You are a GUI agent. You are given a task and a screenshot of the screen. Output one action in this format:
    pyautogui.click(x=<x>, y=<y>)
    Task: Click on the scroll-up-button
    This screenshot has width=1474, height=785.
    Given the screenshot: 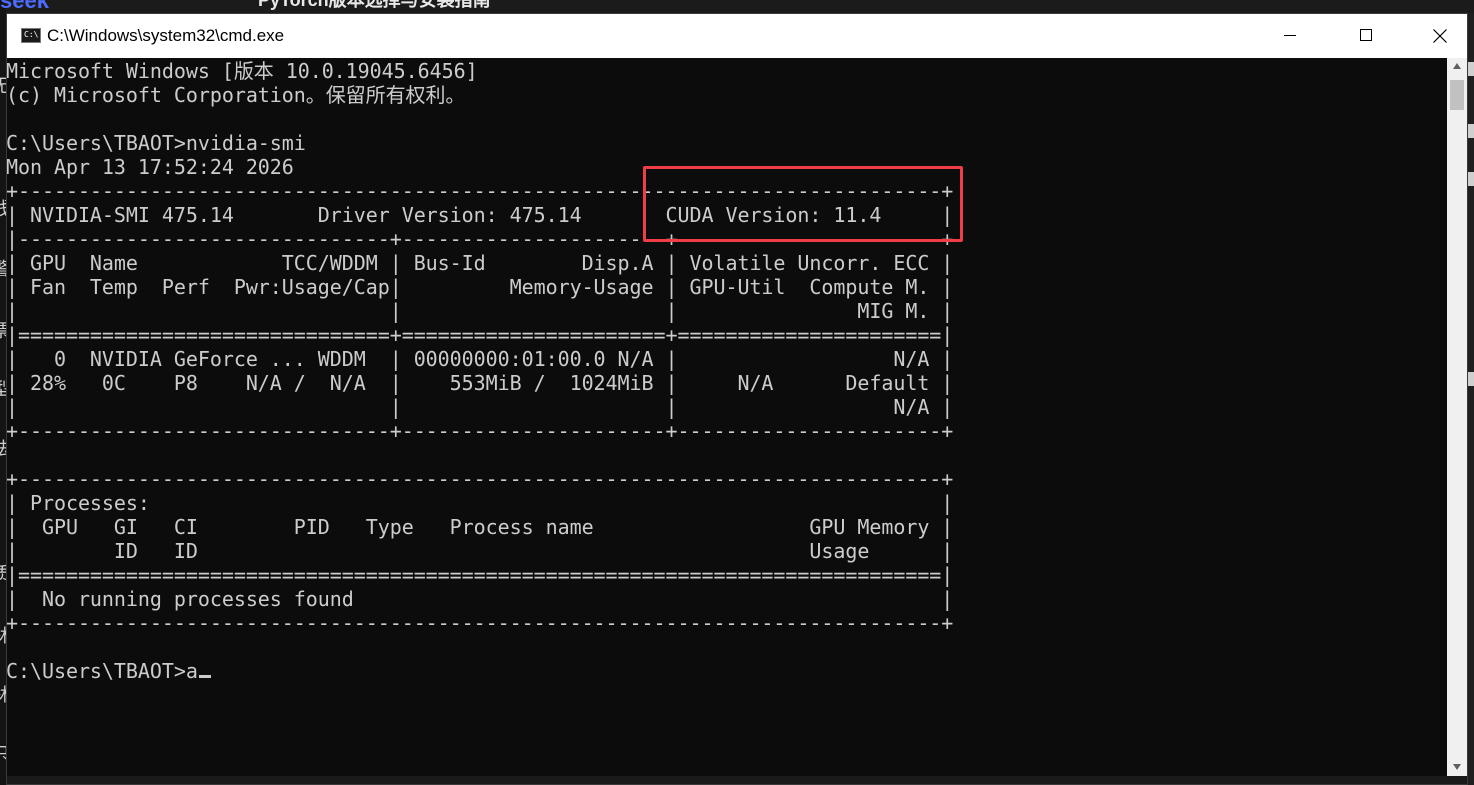 What is the action you would take?
    pyautogui.click(x=1457, y=66)
    